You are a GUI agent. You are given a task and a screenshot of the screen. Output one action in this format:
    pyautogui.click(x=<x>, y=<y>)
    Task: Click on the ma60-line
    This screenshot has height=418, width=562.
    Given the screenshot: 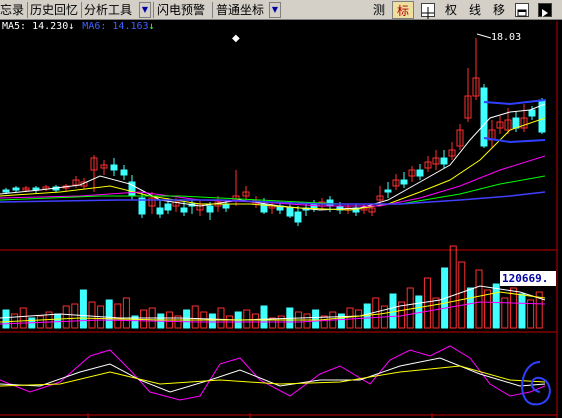 What is the action you would take?
    pyautogui.click(x=273, y=198)
    